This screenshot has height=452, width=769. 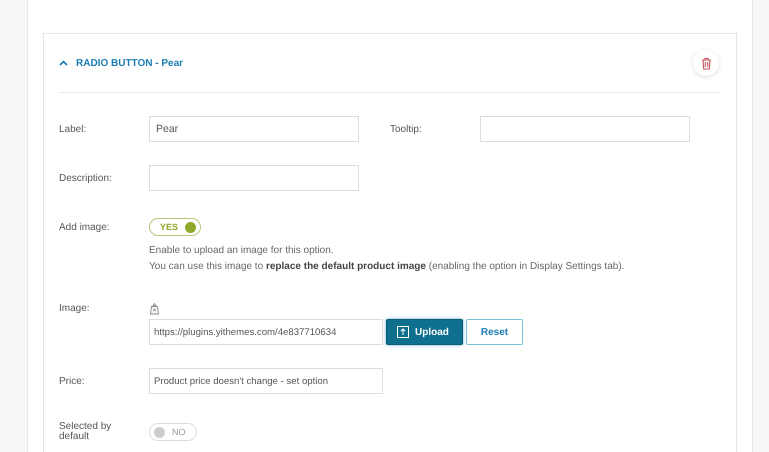 I want to click on input-field: Pear, so click(x=254, y=129).